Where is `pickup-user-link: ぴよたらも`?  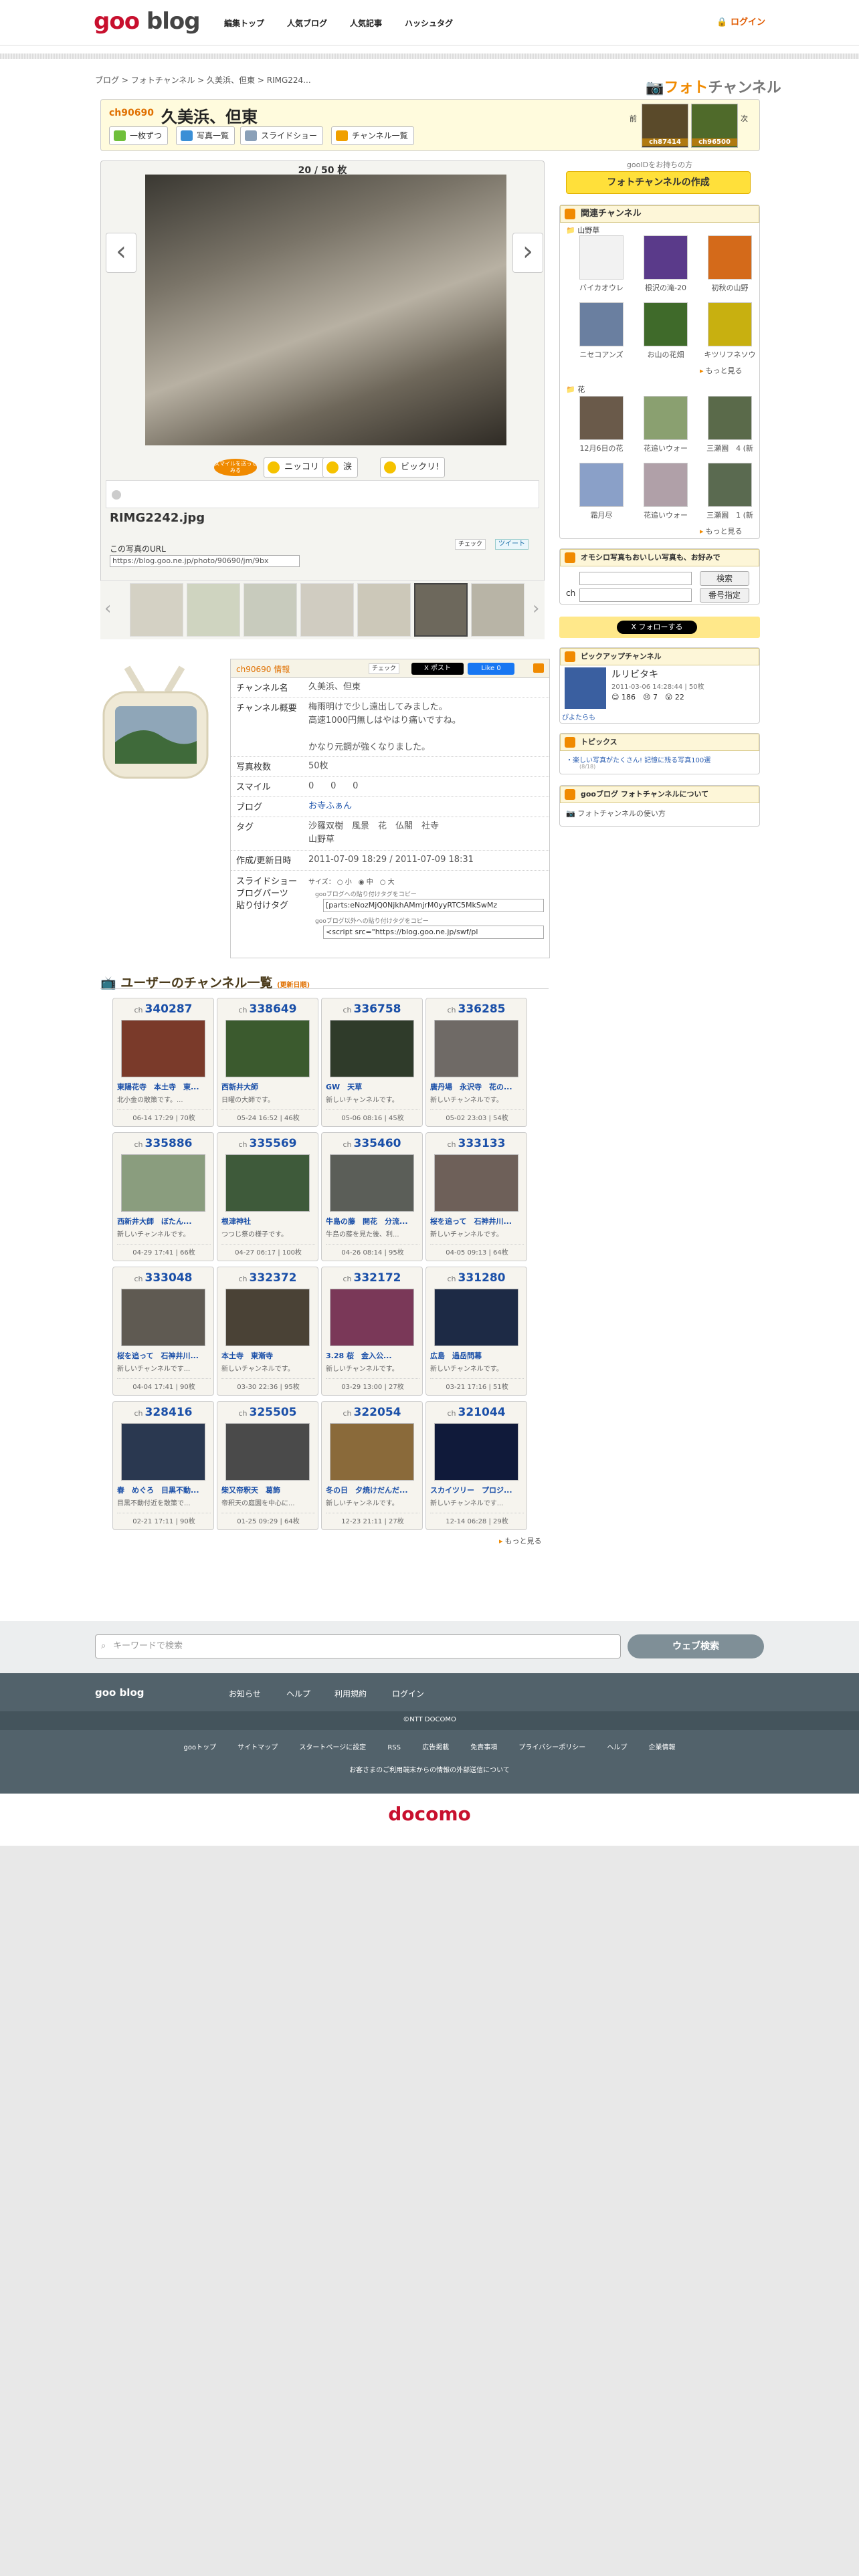
pickup-user-link: ぴよたらも is located at coordinates (578, 717).